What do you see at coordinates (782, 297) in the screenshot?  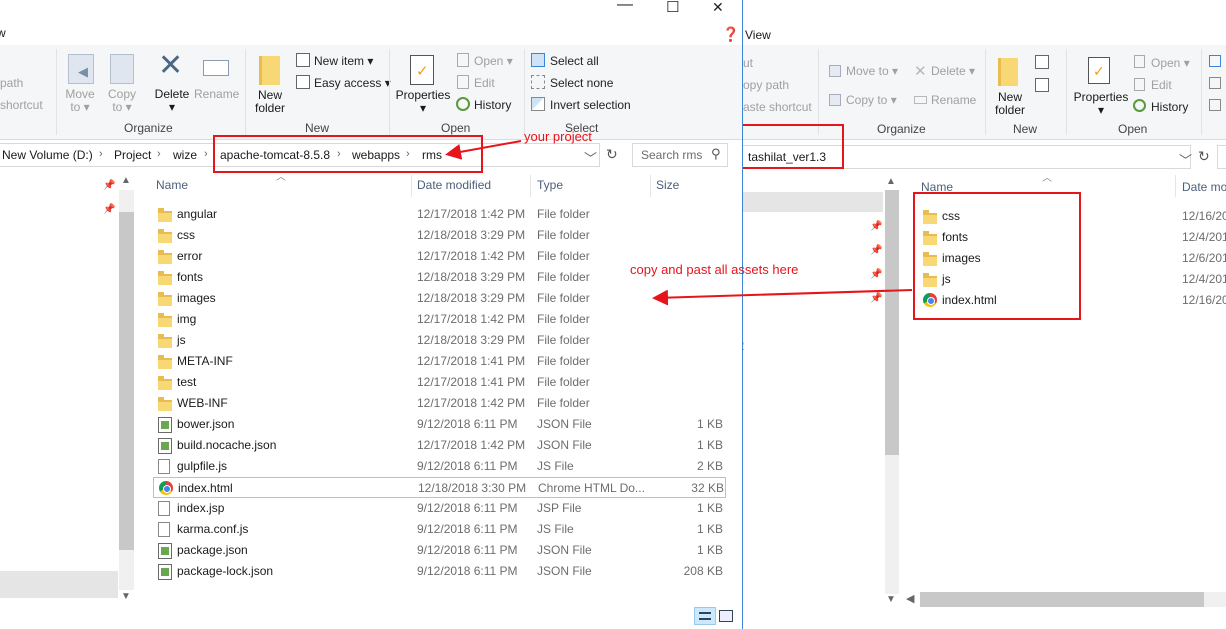 I see `arrow-to-left-window` at bounding box center [782, 297].